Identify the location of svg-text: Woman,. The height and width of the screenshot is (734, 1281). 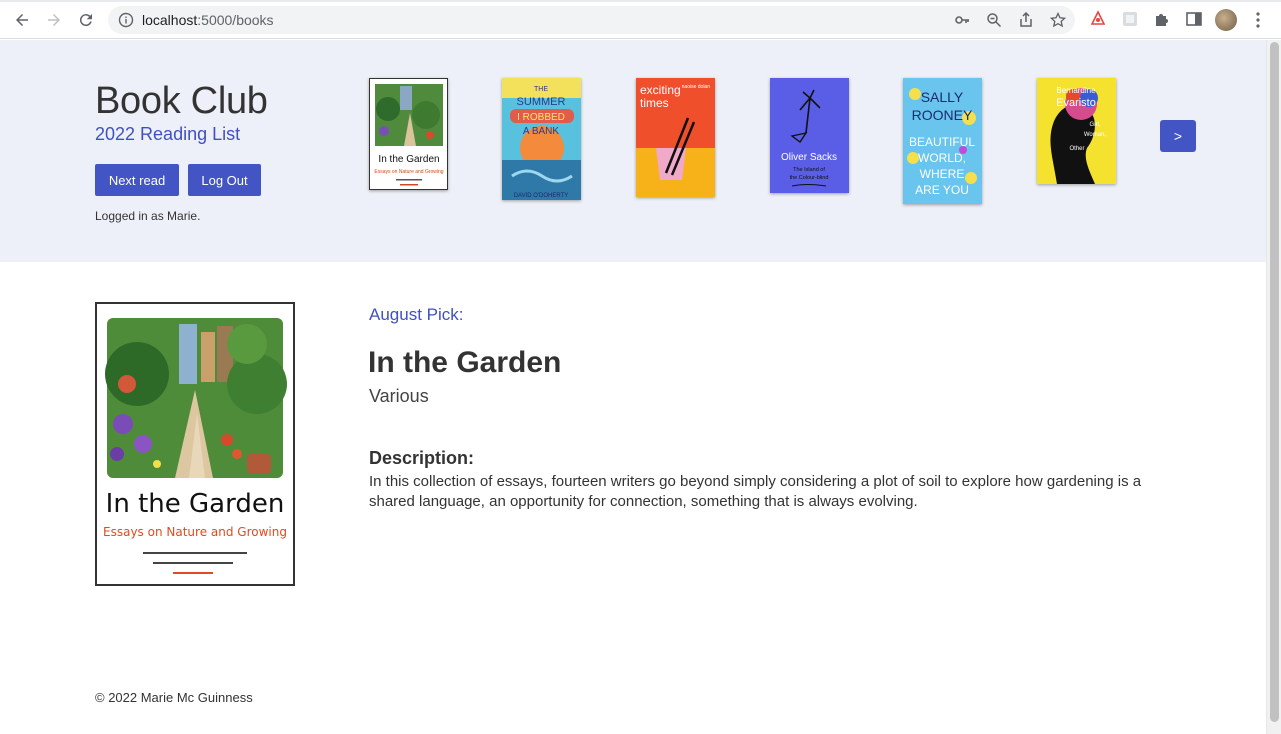
(1095, 135).